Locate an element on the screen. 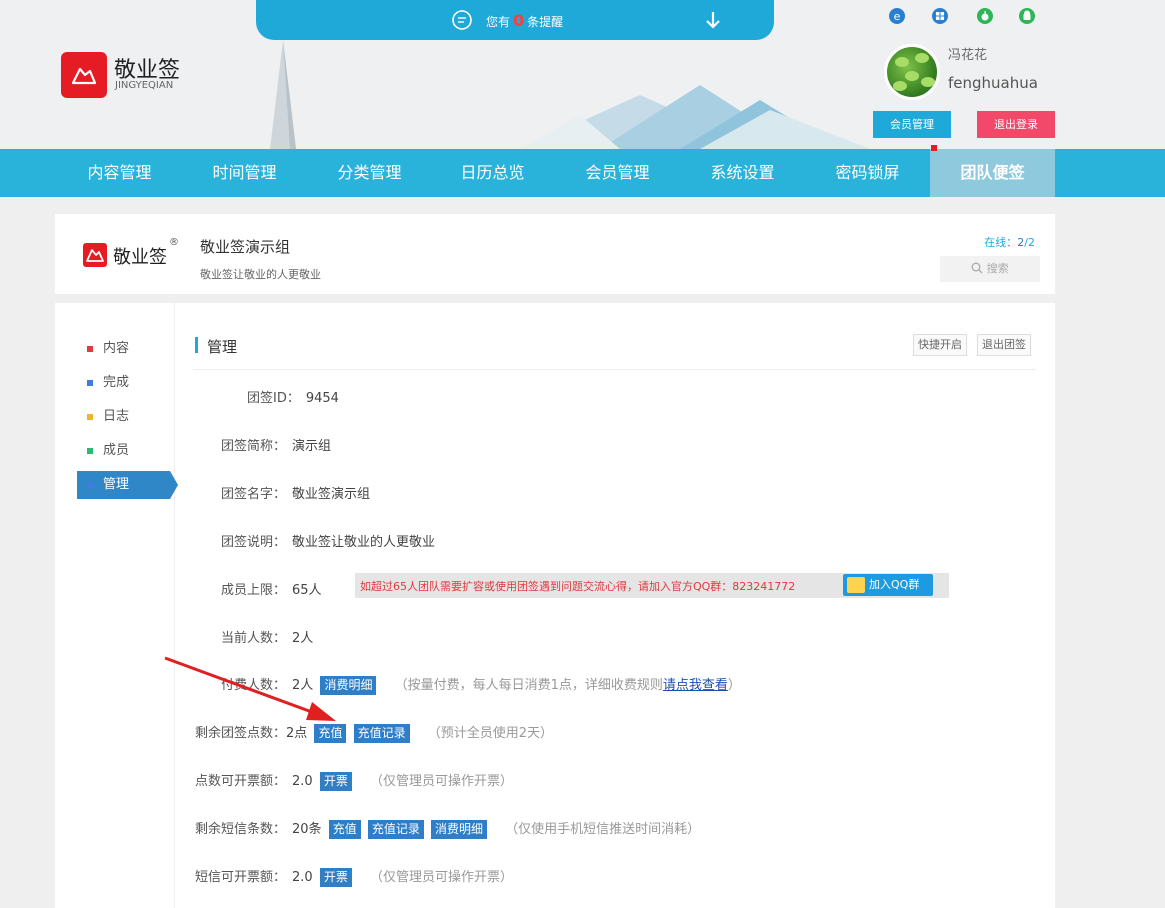 Image resolution: width=1165 pixels, height=908 pixels. logo-icon is located at coordinates (84, 75).